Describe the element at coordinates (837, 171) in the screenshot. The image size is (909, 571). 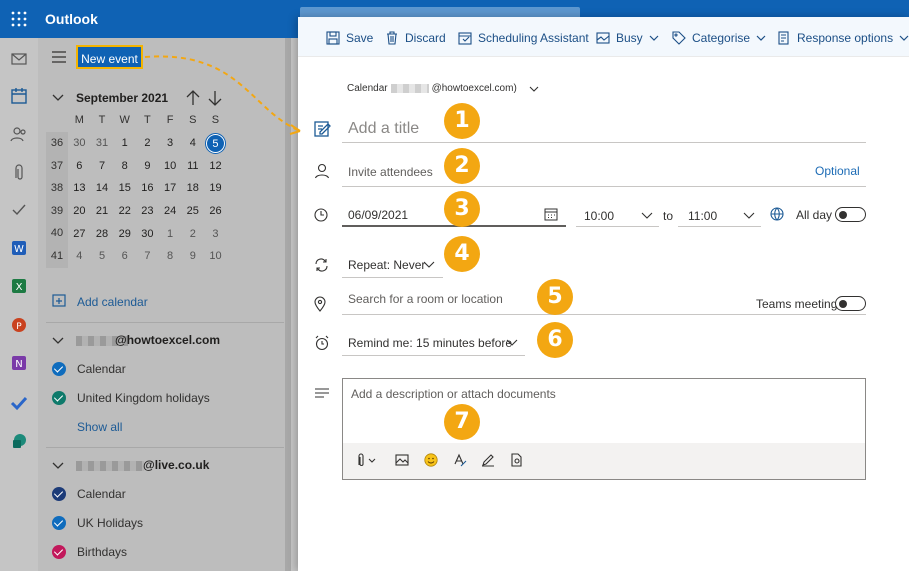
I see `optional-attendees-link: Optional` at that location.